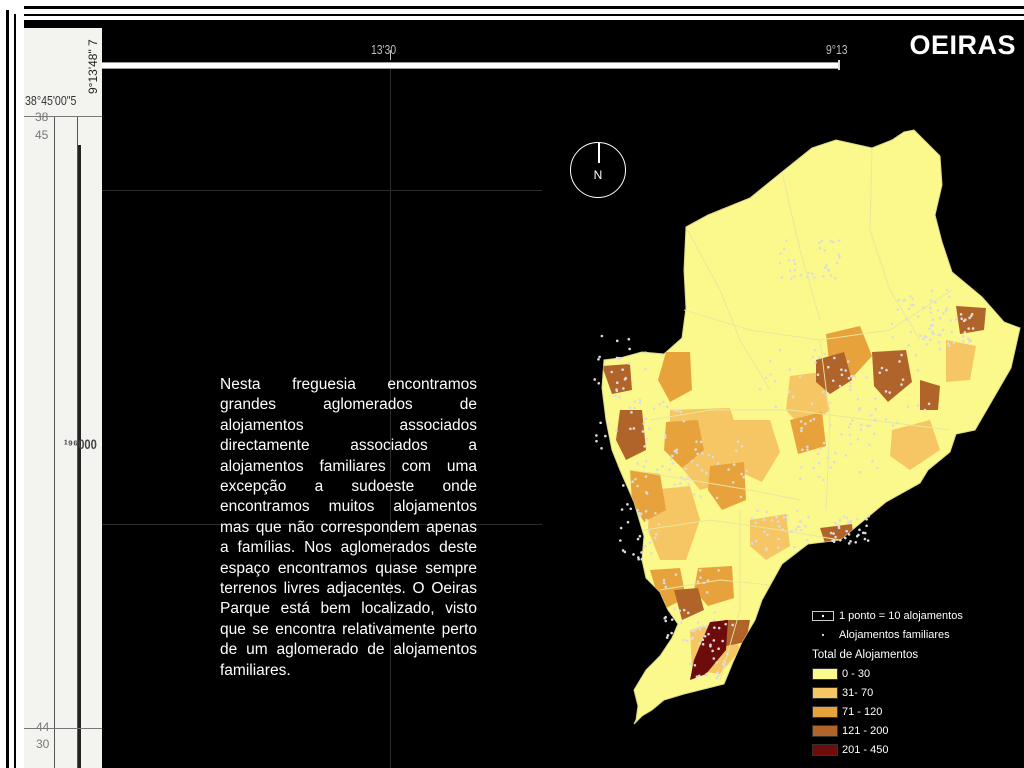 The image size is (1024, 768). I want to click on graticule-ruler-top, so click(471, 65).